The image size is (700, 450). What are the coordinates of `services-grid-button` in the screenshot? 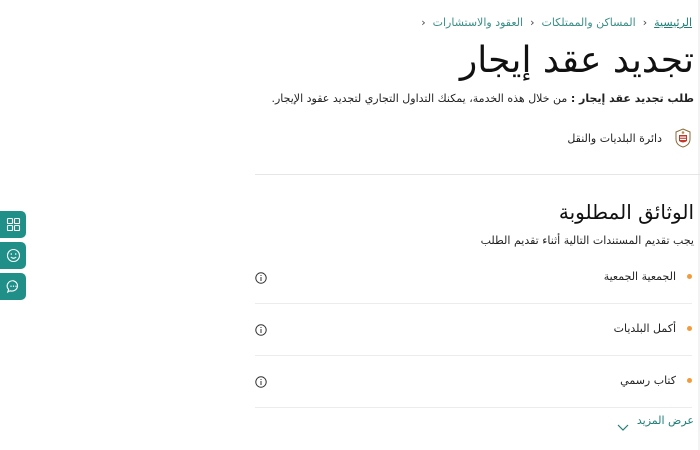 It's located at (13, 224).